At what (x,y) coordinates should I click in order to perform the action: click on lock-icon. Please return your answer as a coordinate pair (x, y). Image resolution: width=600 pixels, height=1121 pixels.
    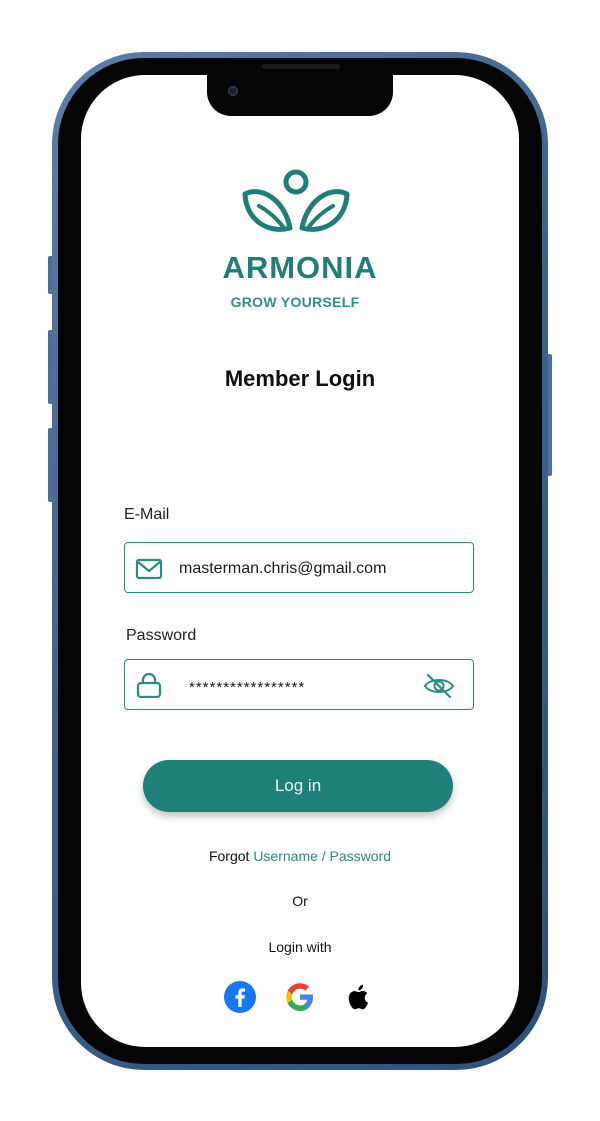
    Looking at the image, I should click on (149, 685).